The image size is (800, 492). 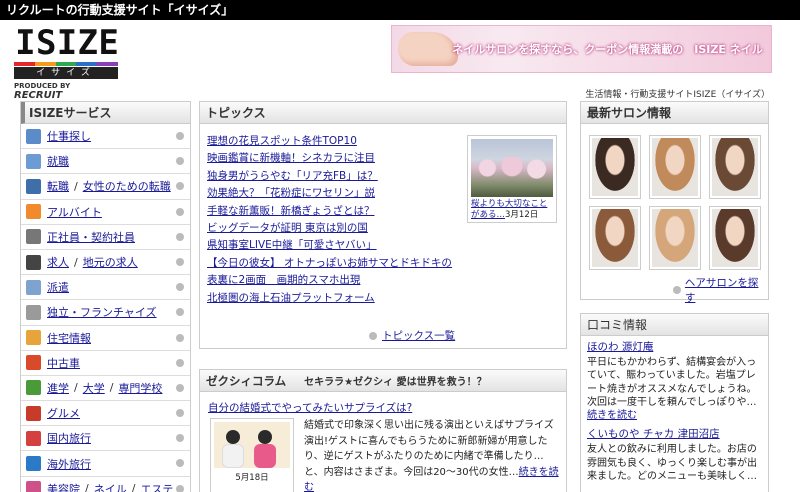 I want to click on service-link: 女性のための転職, so click(x=127, y=186).